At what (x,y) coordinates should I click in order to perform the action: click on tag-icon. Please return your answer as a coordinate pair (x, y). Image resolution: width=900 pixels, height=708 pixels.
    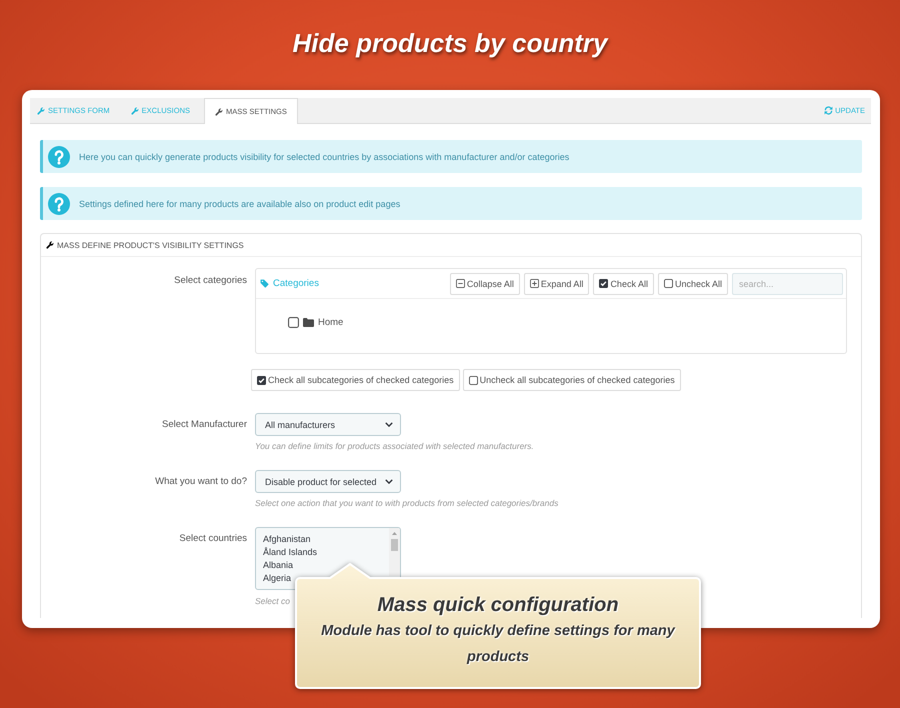
    Looking at the image, I should click on (264, 283).